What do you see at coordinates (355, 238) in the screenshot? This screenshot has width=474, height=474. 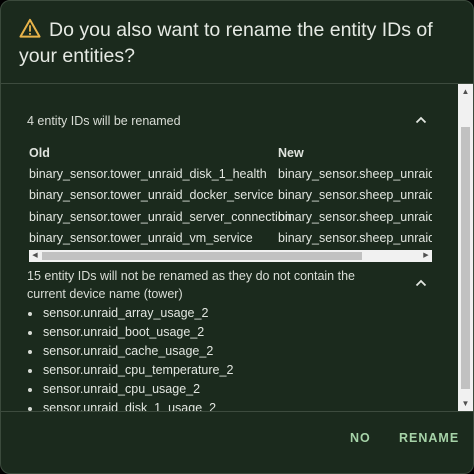 I see `new-entity-id: binary_sensor.sheep_unraid_vm_service` at bounding box center [355, 238].